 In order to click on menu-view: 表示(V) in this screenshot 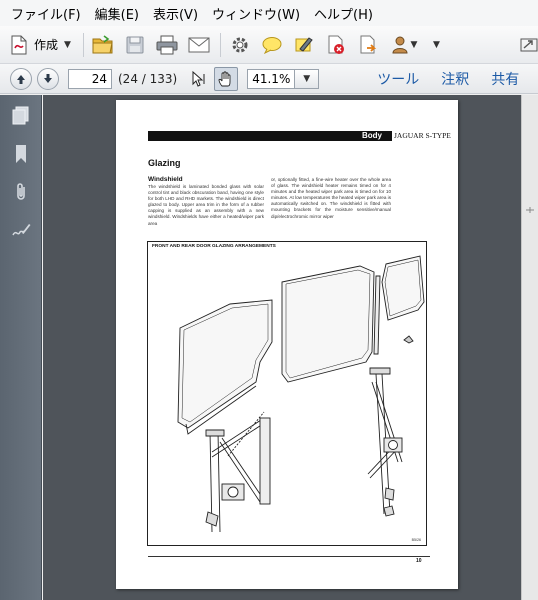, I will do `click(175, 13)`.